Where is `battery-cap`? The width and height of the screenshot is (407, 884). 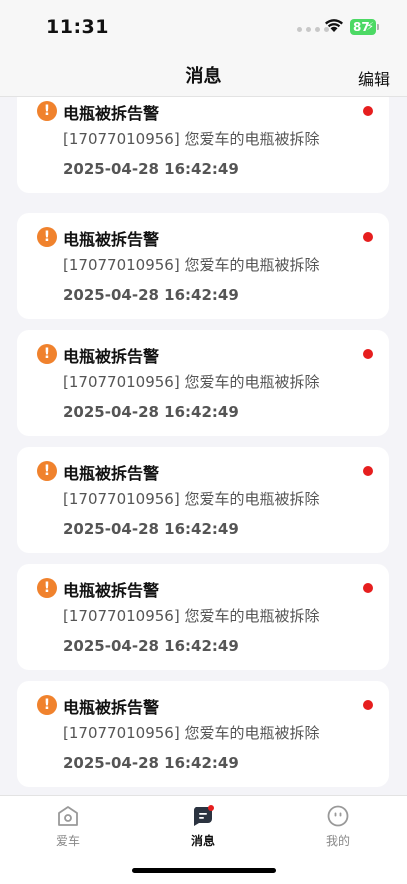
battery-cap is located at coordinates (378, 27).